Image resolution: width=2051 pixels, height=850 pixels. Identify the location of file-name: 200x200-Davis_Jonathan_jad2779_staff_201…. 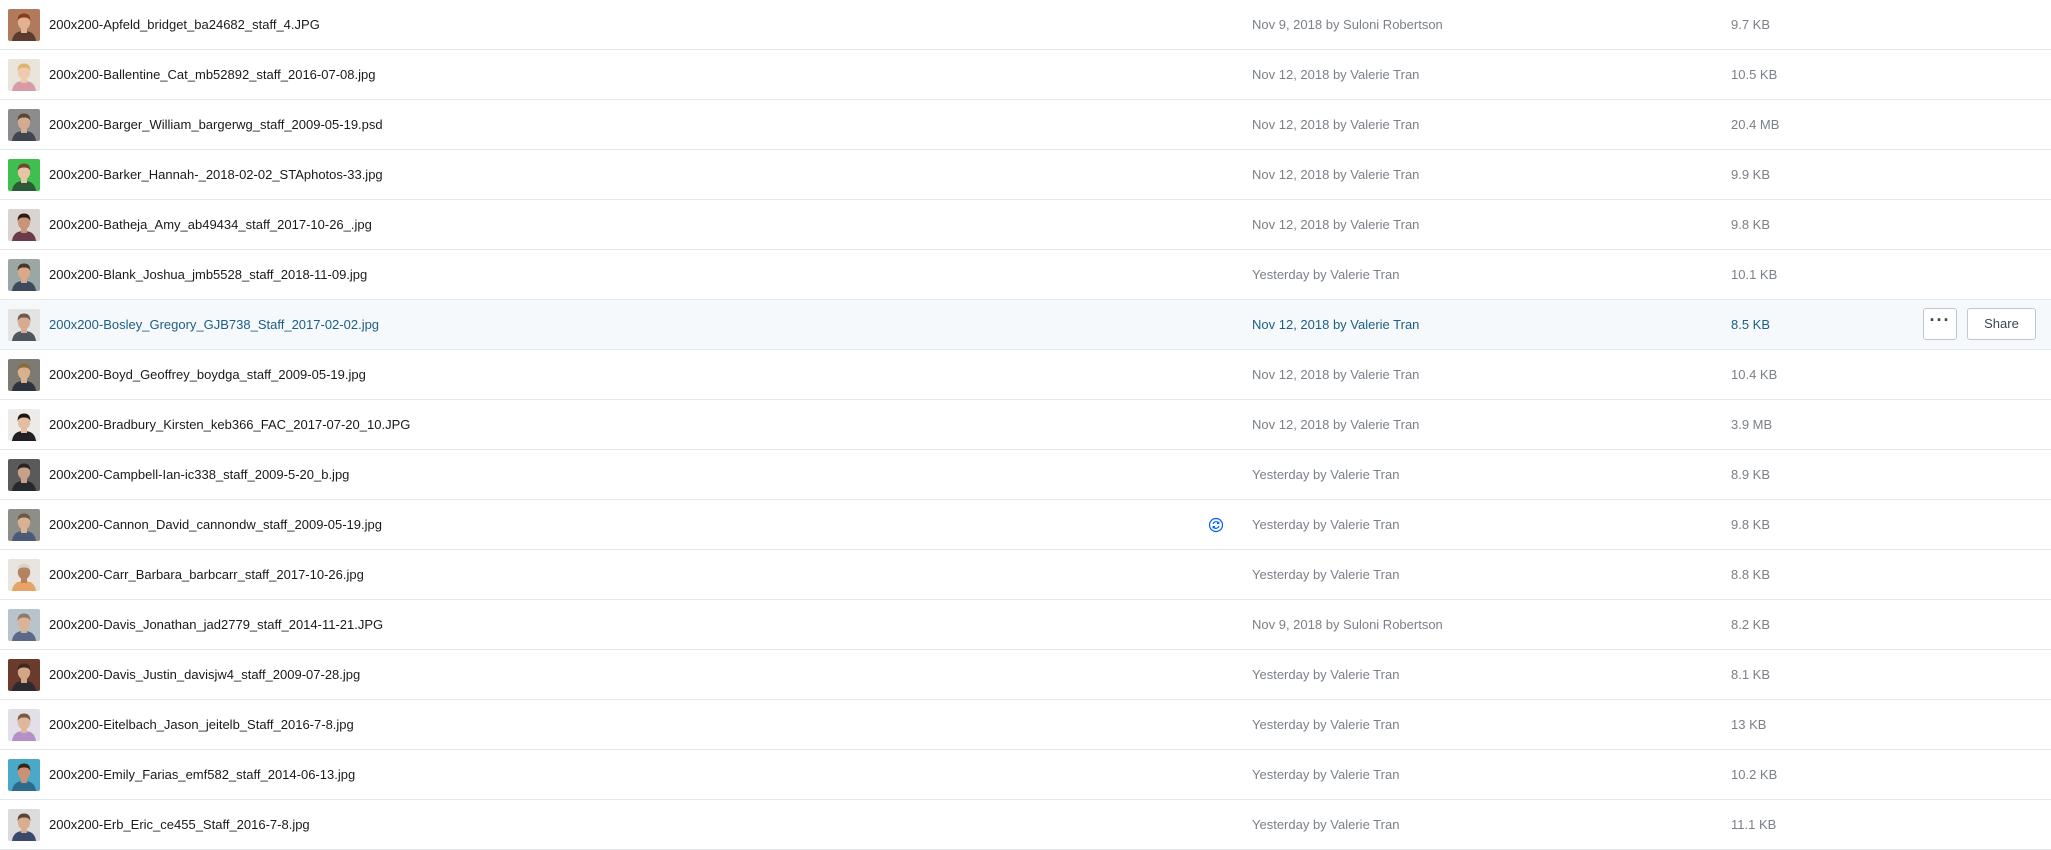
(216, 624).